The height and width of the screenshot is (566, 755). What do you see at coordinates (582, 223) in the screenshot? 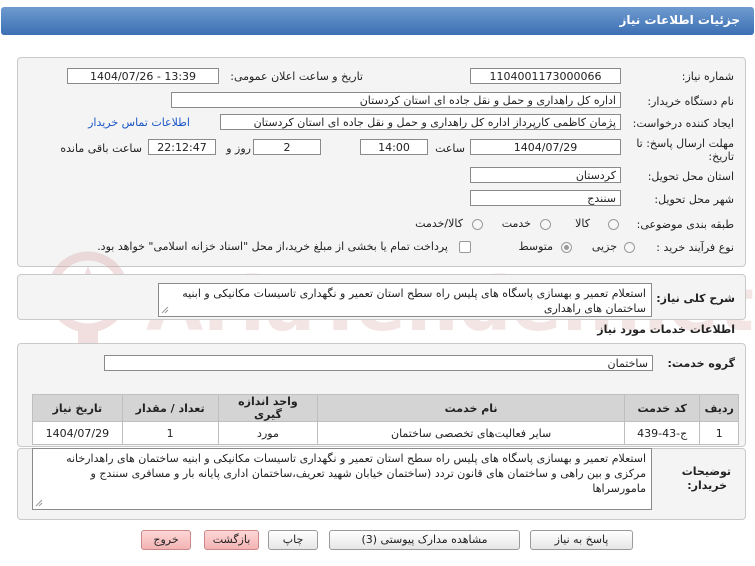
I see `category-goods-label: کالا` at bounding box center [582, 223].